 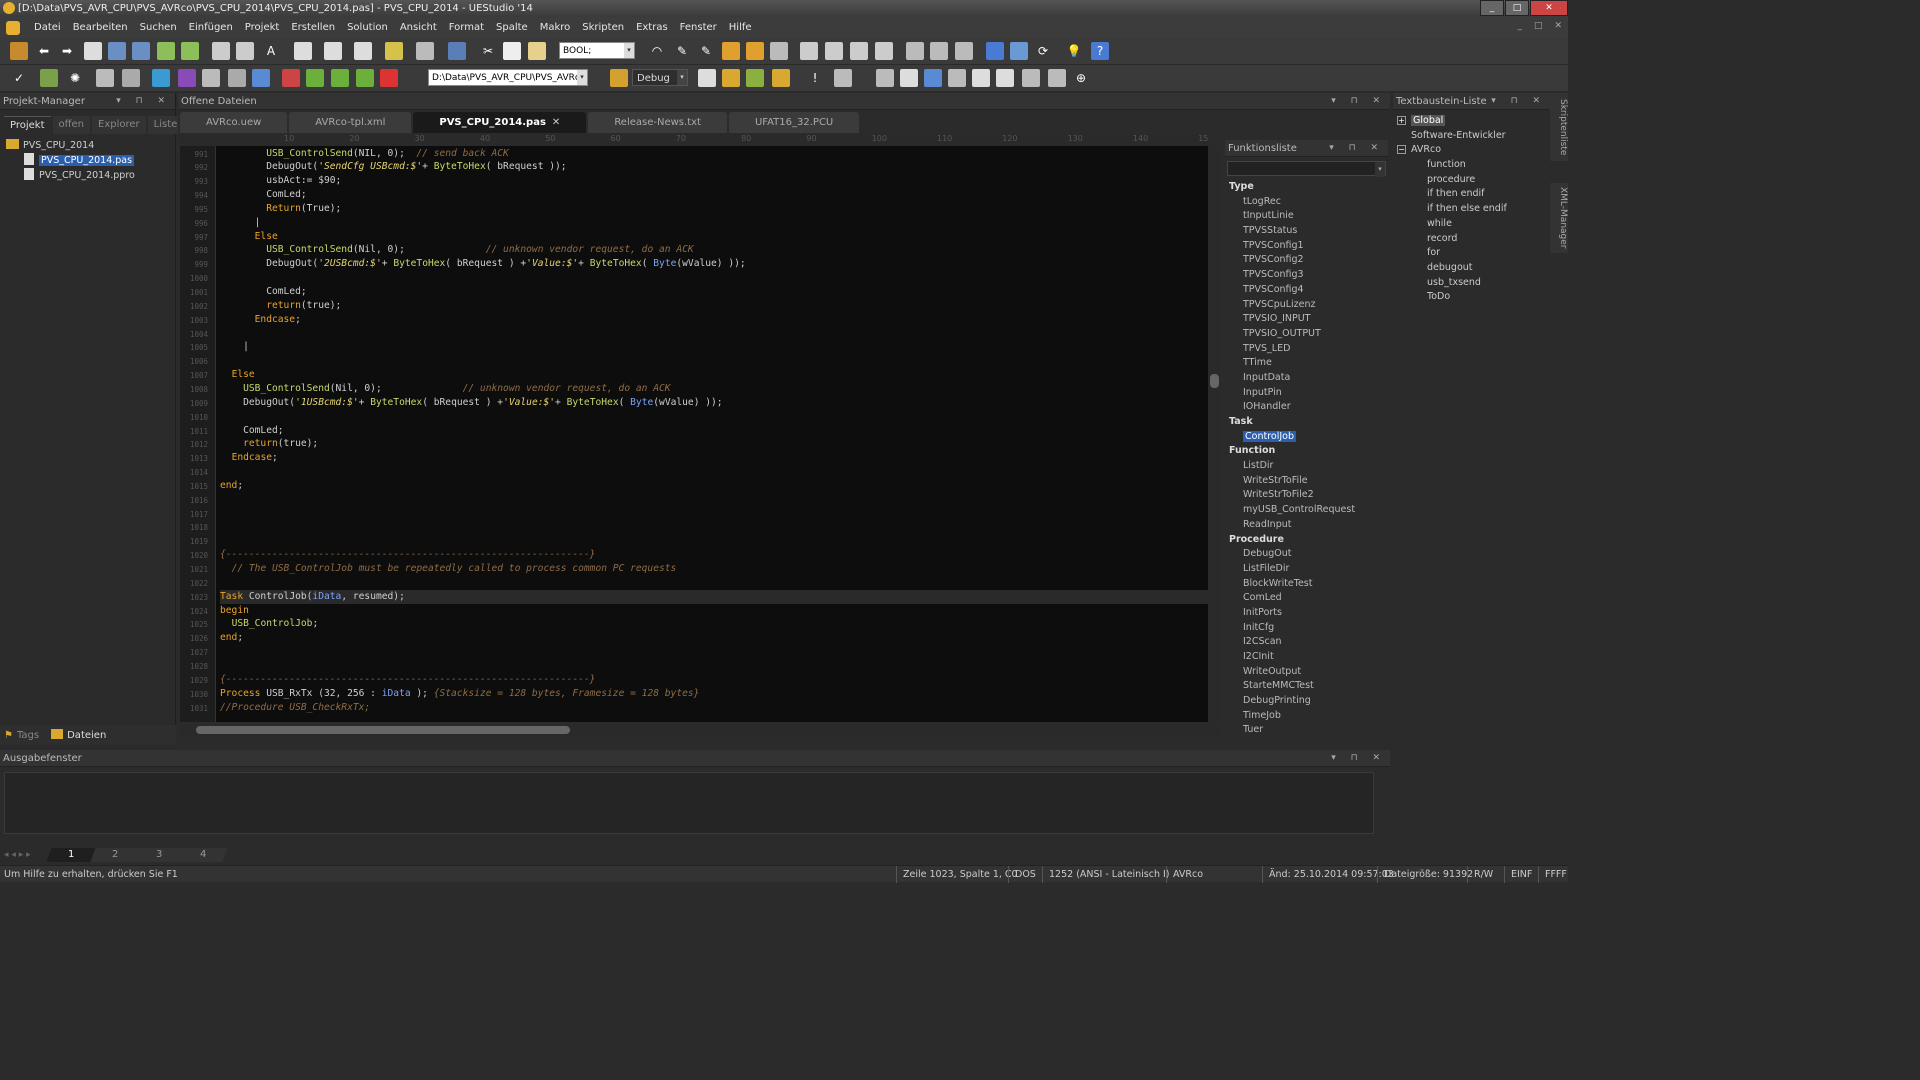 I want to click on menu-projekt: Projekt, so click(x=262, y=27).